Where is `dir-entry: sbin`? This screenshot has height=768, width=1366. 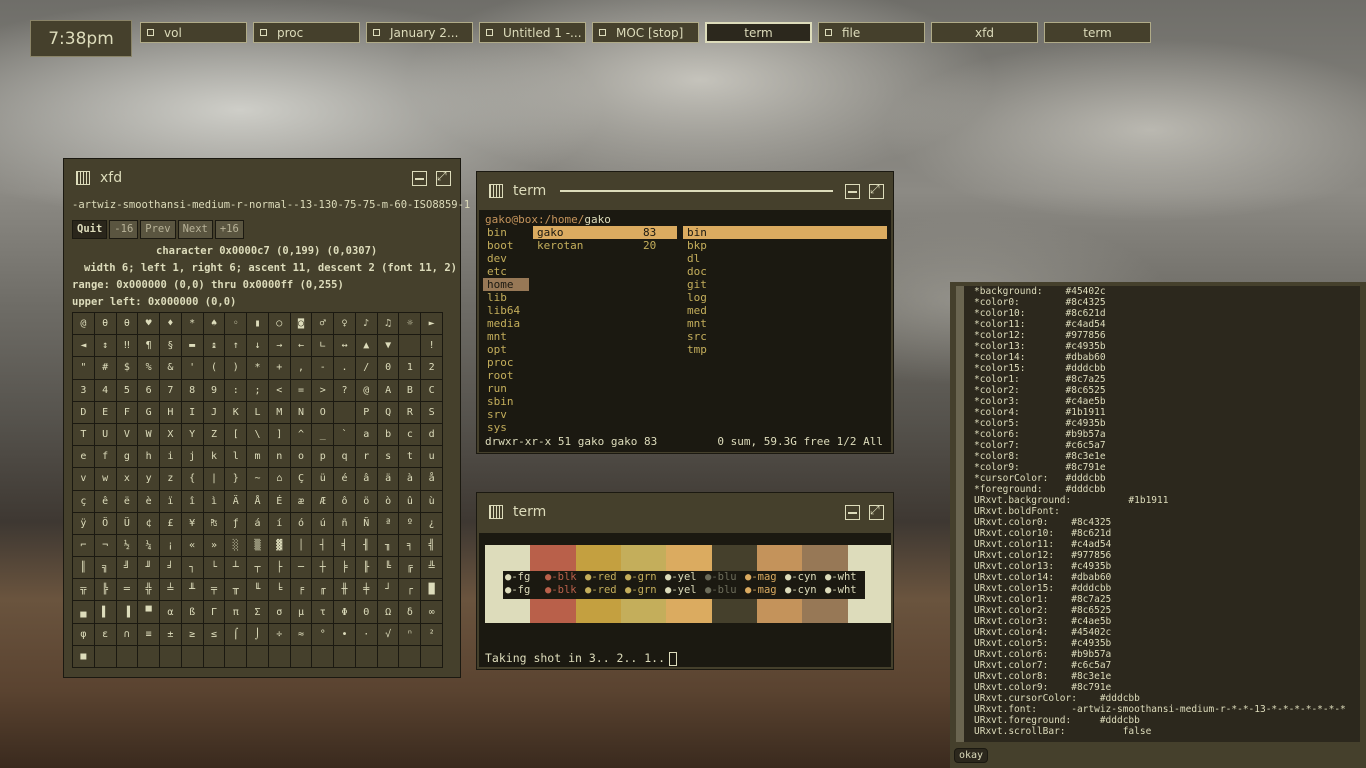 dir-entry: sbin is located at coordinates (506, 401).